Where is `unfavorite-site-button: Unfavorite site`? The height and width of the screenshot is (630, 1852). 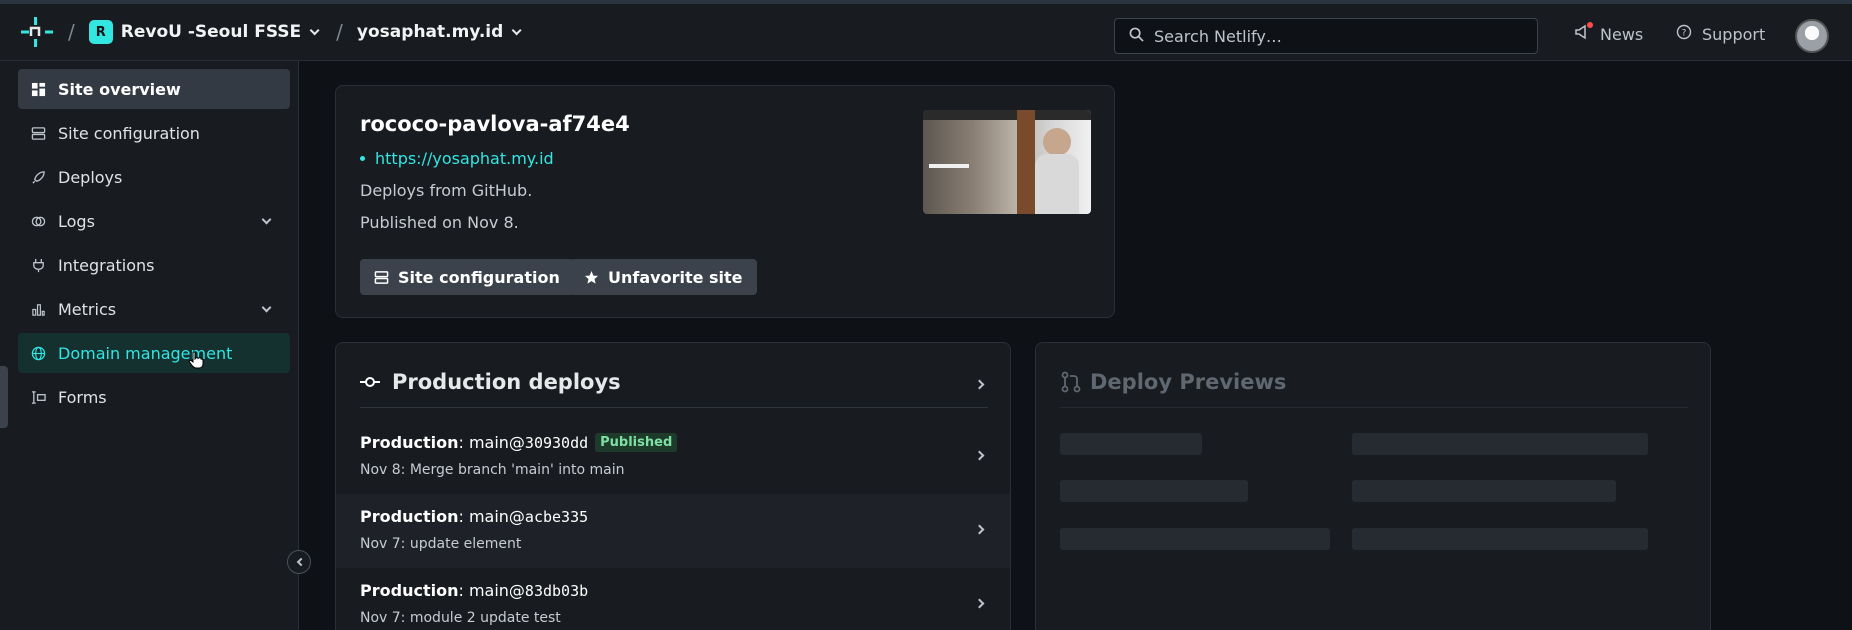 unfavorite-site-button: Unfavorite site is located at coordinates (663, 277).